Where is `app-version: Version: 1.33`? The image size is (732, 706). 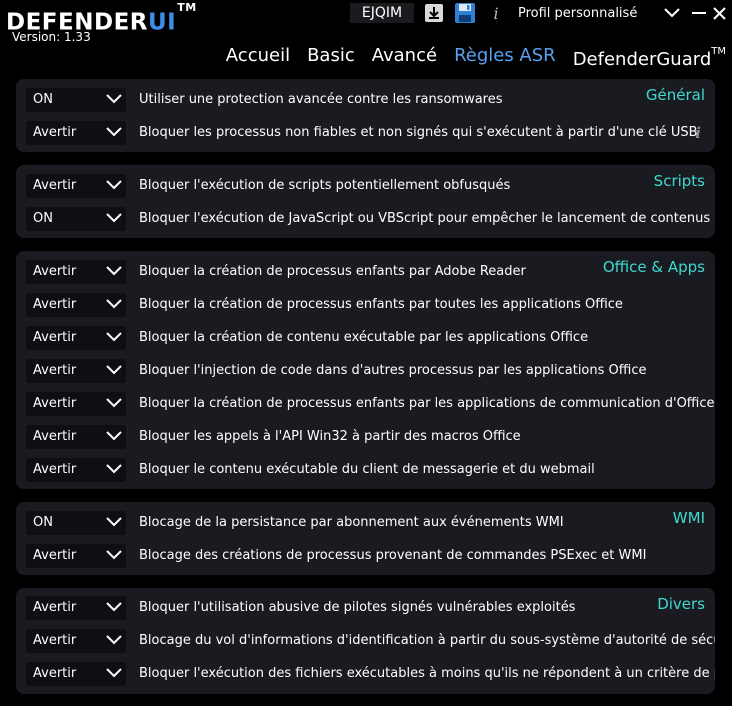
app-version: Version: 1.33 is located at coordinates (51, 37).